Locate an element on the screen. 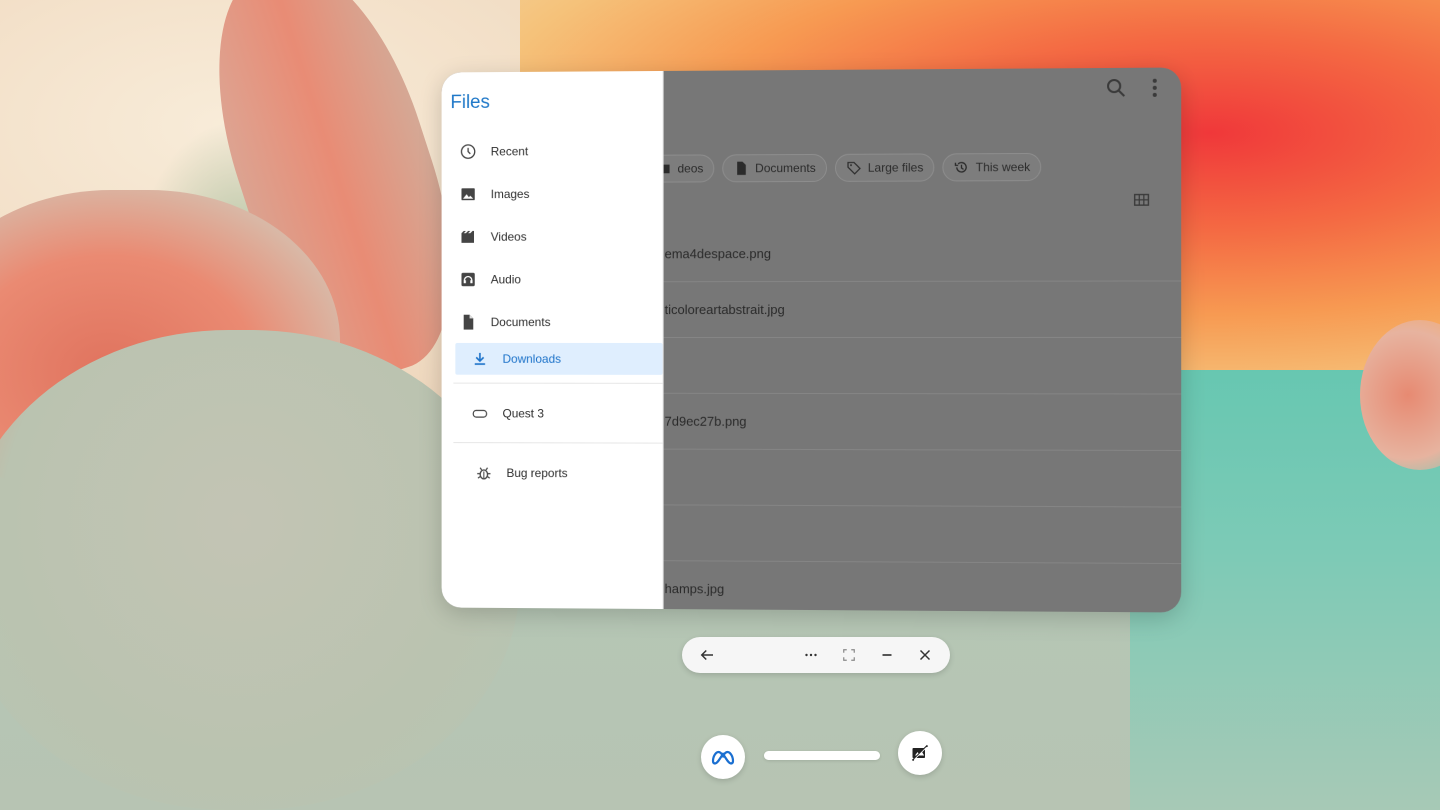 This screenshot has width=1440, height=810. meta-logo-icon is located at coordinates (723, 757).